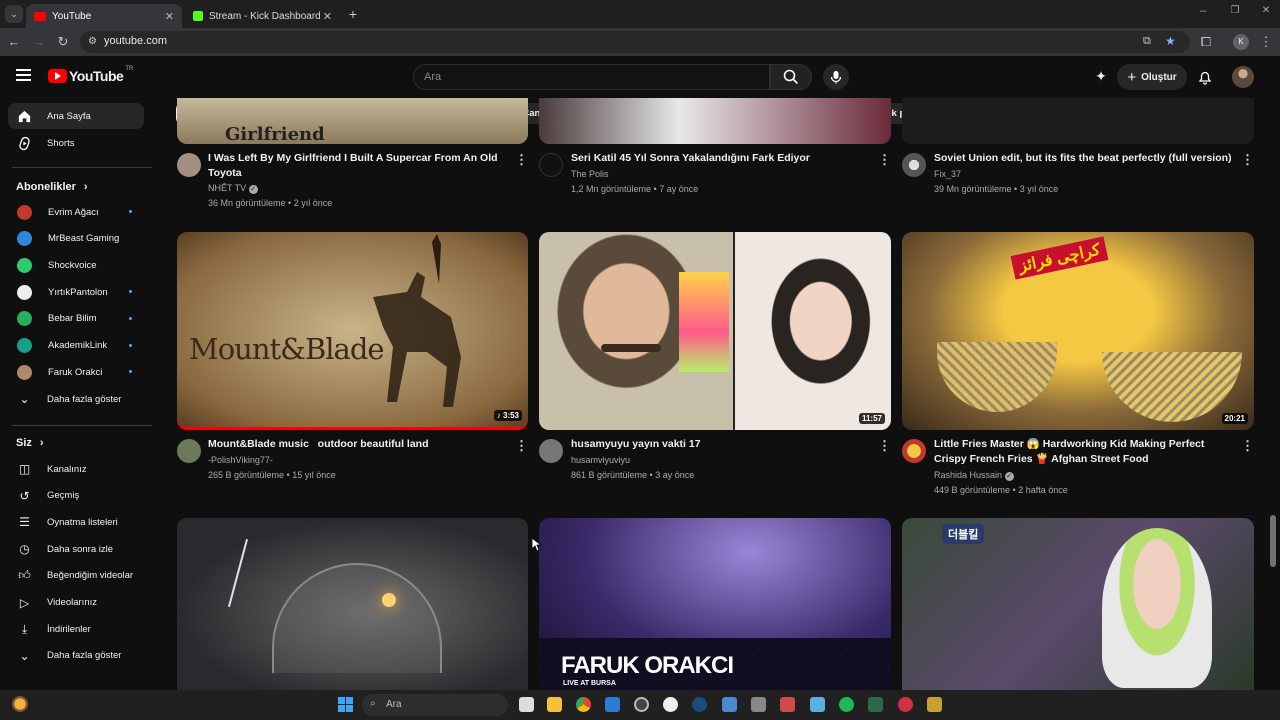  Describe the element at coordinates (791, 77) in the screenshot. I see `search-button` at that location.